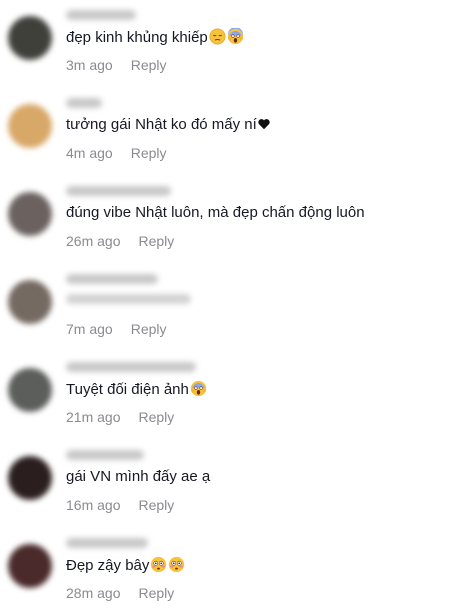  Describe the element at coordinates (225, 396) in the screenshot. I see `comment-item: Tuyệt đối điện ảnh 21m ago Reply` at that location.